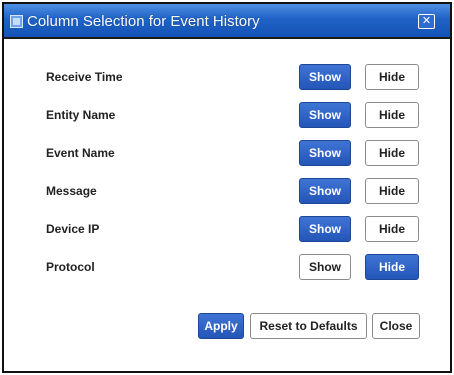 This screenshot has width=454, height=375. What do you see at coordinates (227, 192) in the screenshot?
I see `column-row-message: Message Show Hide` at bounding box center [227, 192].